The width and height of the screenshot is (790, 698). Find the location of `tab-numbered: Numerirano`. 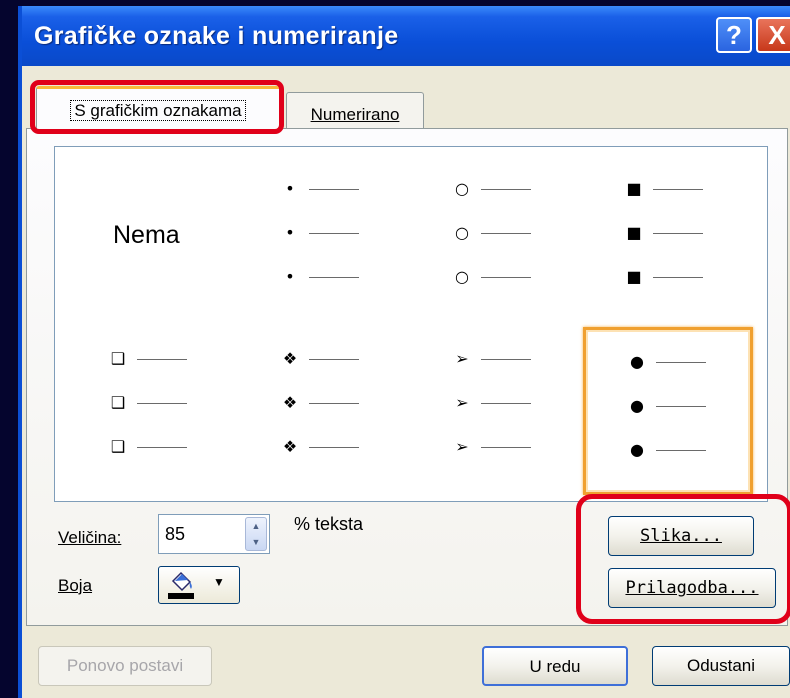

tab-numbered: Numerirano is located at coordinates (355, 112).